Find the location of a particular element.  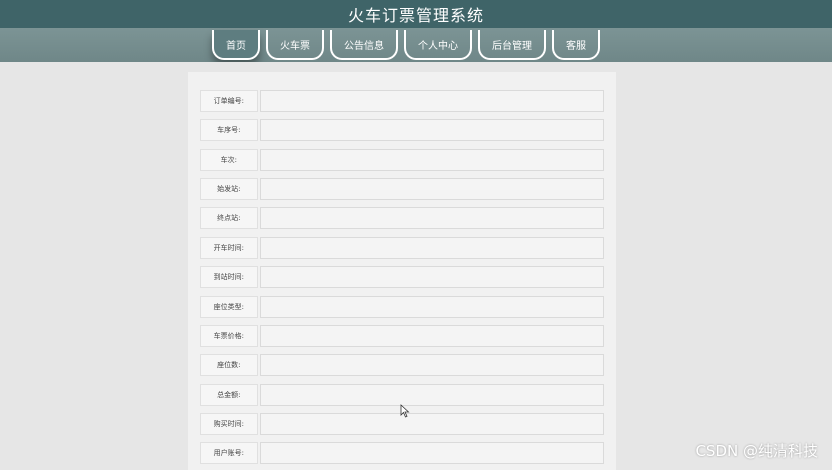

form-row-user-account: 用户账号: is located at coordinates (402, 453).